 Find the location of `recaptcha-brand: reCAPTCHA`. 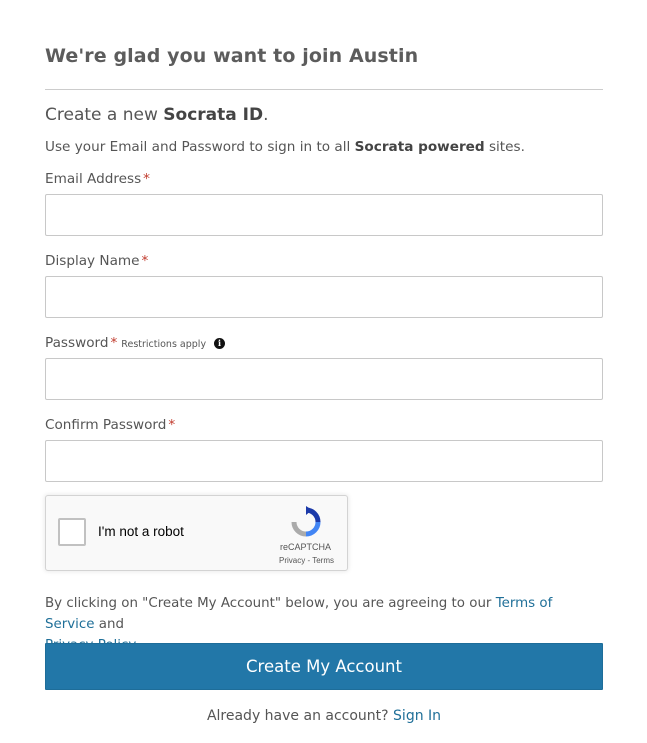

recaptcha-brand: reCAPTCHA is located at coordinates (306, 547).